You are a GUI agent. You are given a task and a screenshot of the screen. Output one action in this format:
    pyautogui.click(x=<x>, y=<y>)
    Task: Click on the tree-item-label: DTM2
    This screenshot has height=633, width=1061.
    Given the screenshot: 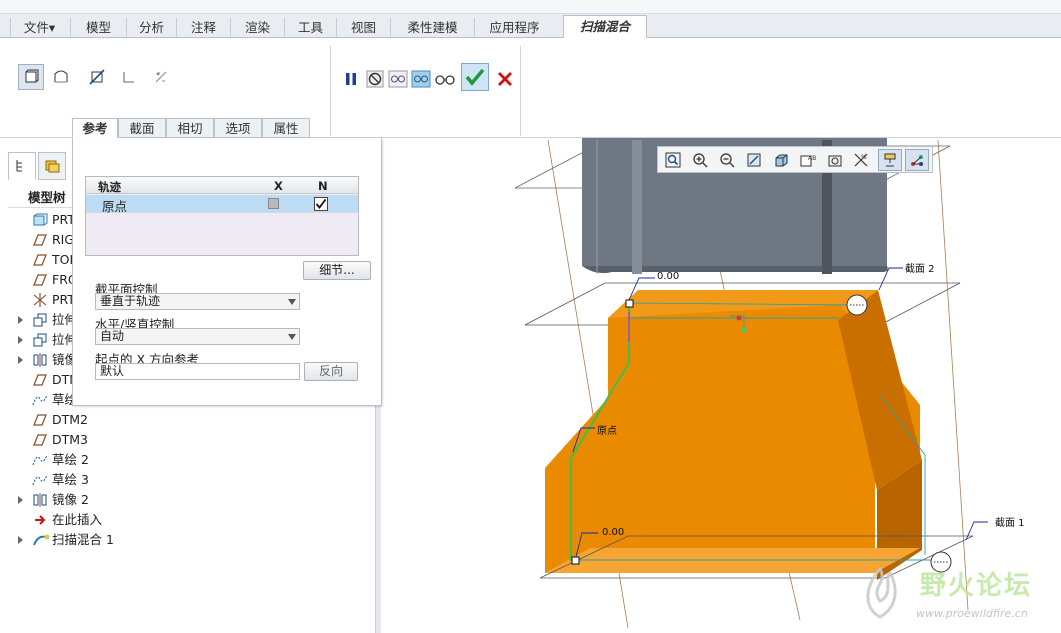 What is the action you would take?
    pyautogui.click(x=70, y=419)
    